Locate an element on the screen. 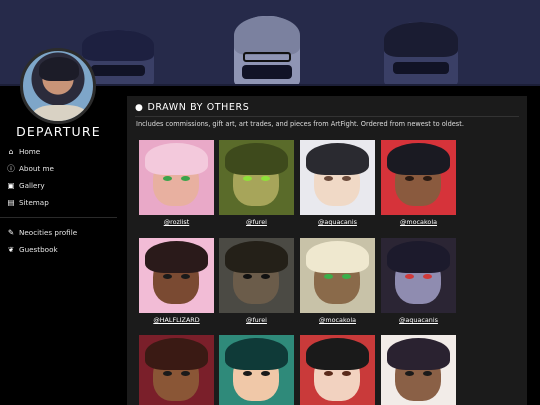  artist-link: @HALFLIZARD is located at coordinates (176, 320).